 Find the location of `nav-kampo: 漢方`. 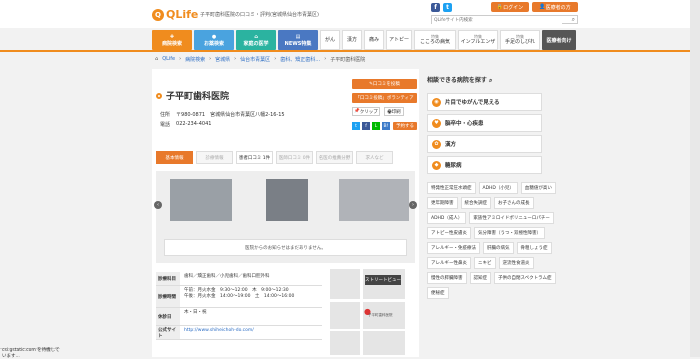

nav-kampo: 漢方 is located at coordinates (352, 40).